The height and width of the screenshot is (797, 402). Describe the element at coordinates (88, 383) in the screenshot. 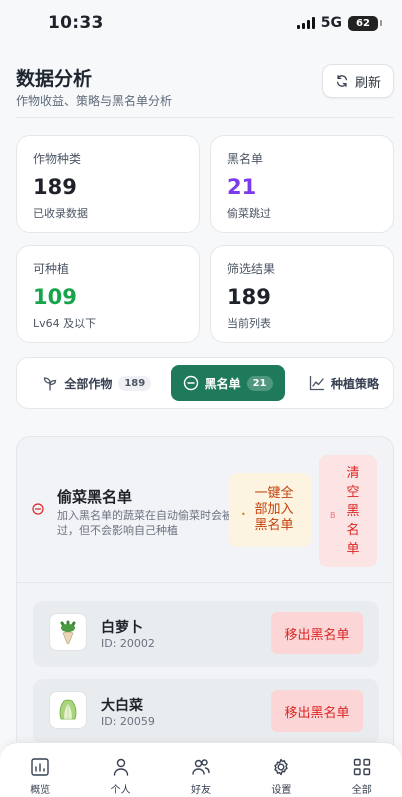

I see `tab-label: 全部作物` at that location.